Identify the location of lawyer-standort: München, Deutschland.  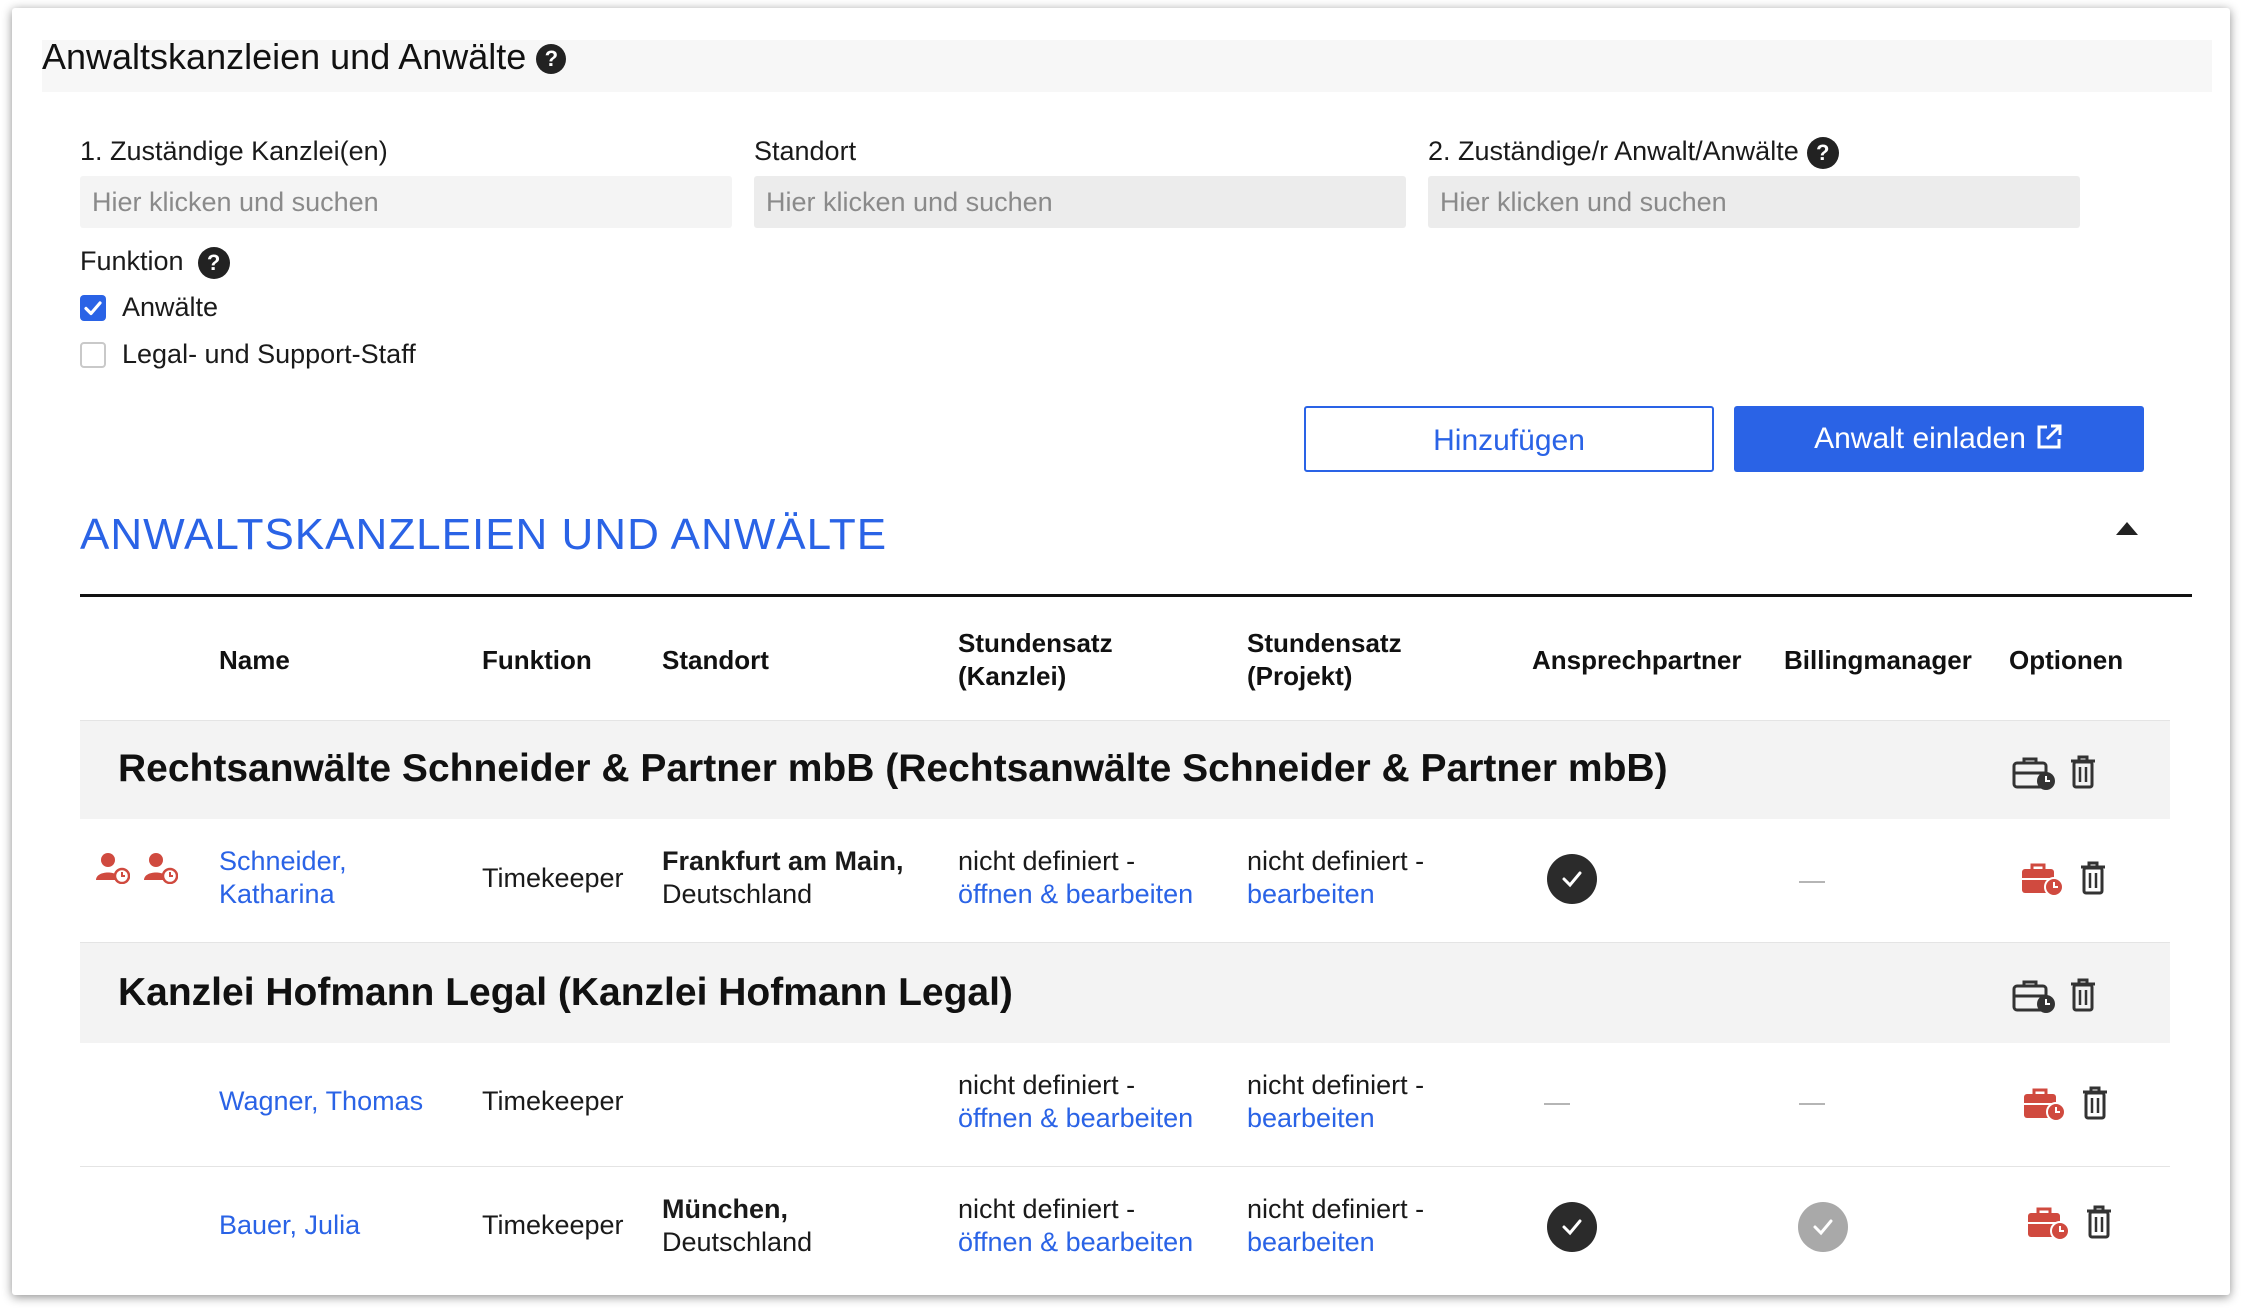
(737, 1226).